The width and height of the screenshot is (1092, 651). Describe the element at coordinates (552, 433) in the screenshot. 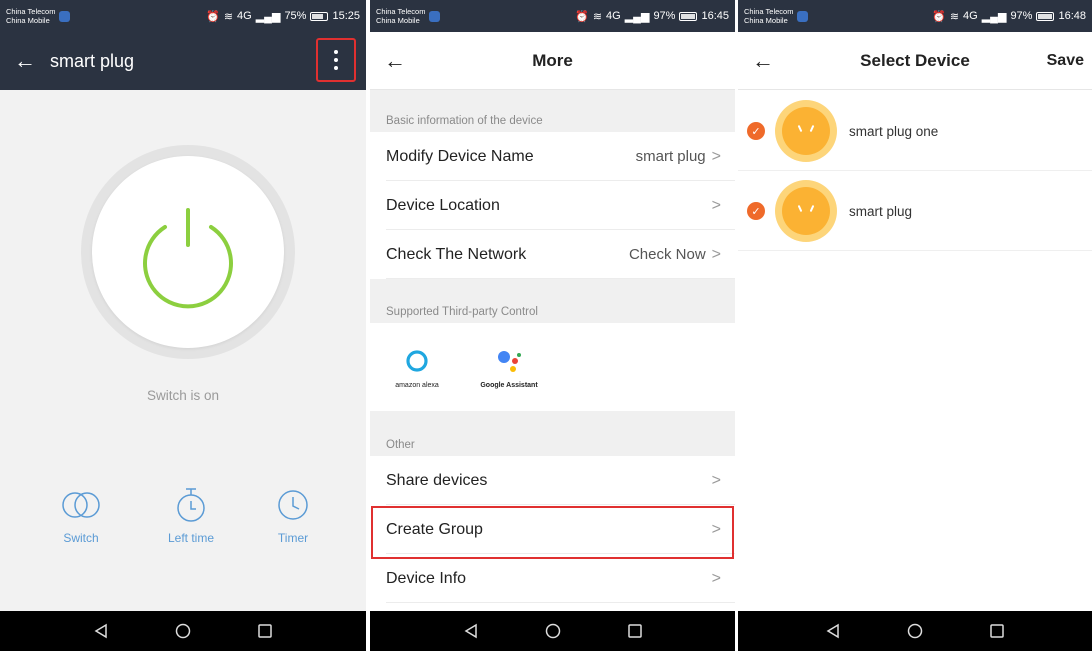

I see `section-header-other: Other` at that location.